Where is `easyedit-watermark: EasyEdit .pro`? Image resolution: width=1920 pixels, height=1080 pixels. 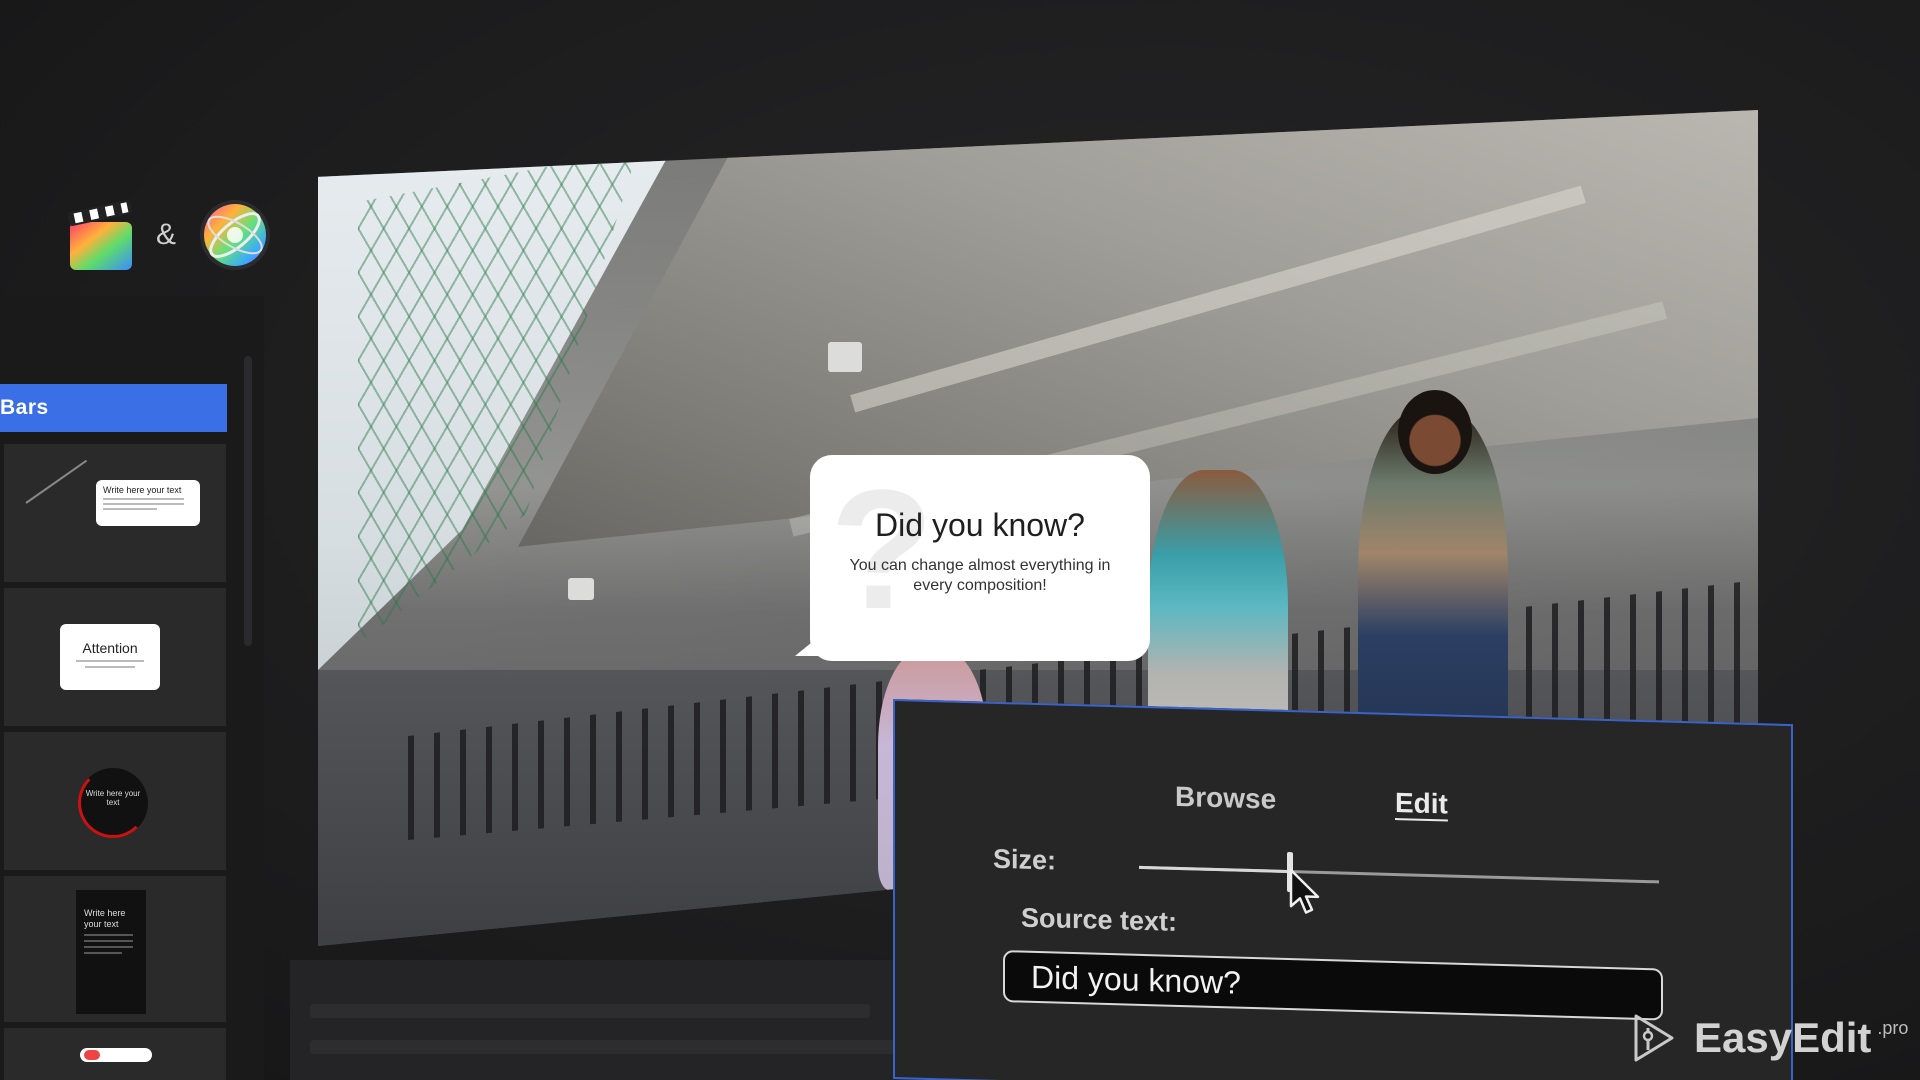 easyedit-watermark: EasyEdit .pro is located at coordinates (1768, 1038).